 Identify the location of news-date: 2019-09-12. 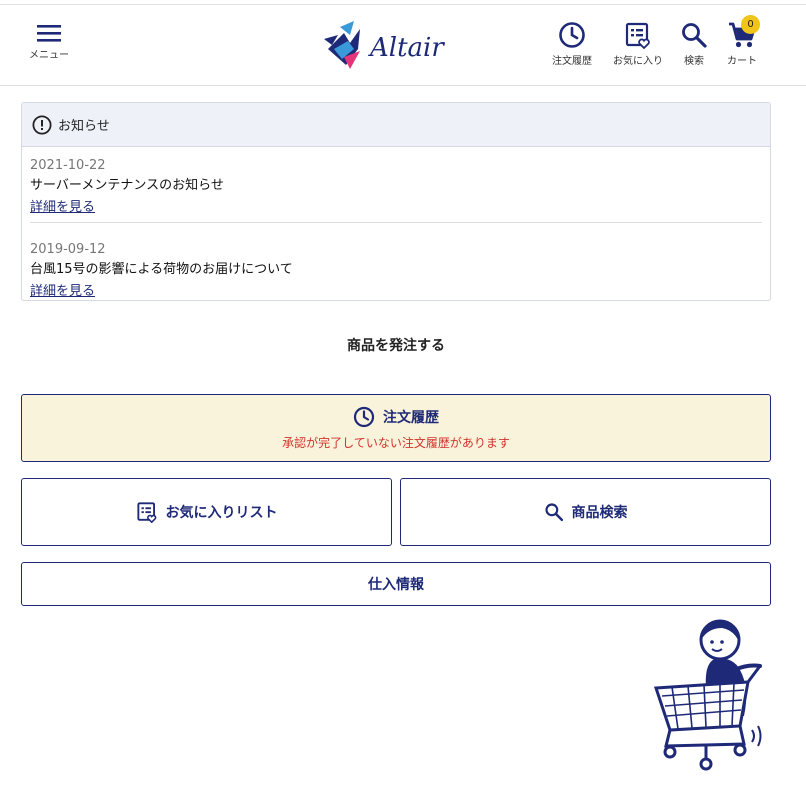
(68, 249).